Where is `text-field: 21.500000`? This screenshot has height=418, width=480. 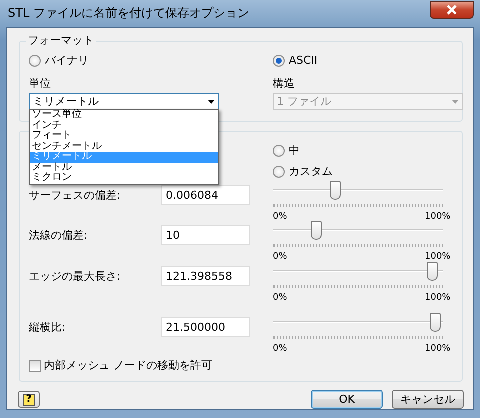
text-field: 21.500000 is located at coordinates (205, 327).